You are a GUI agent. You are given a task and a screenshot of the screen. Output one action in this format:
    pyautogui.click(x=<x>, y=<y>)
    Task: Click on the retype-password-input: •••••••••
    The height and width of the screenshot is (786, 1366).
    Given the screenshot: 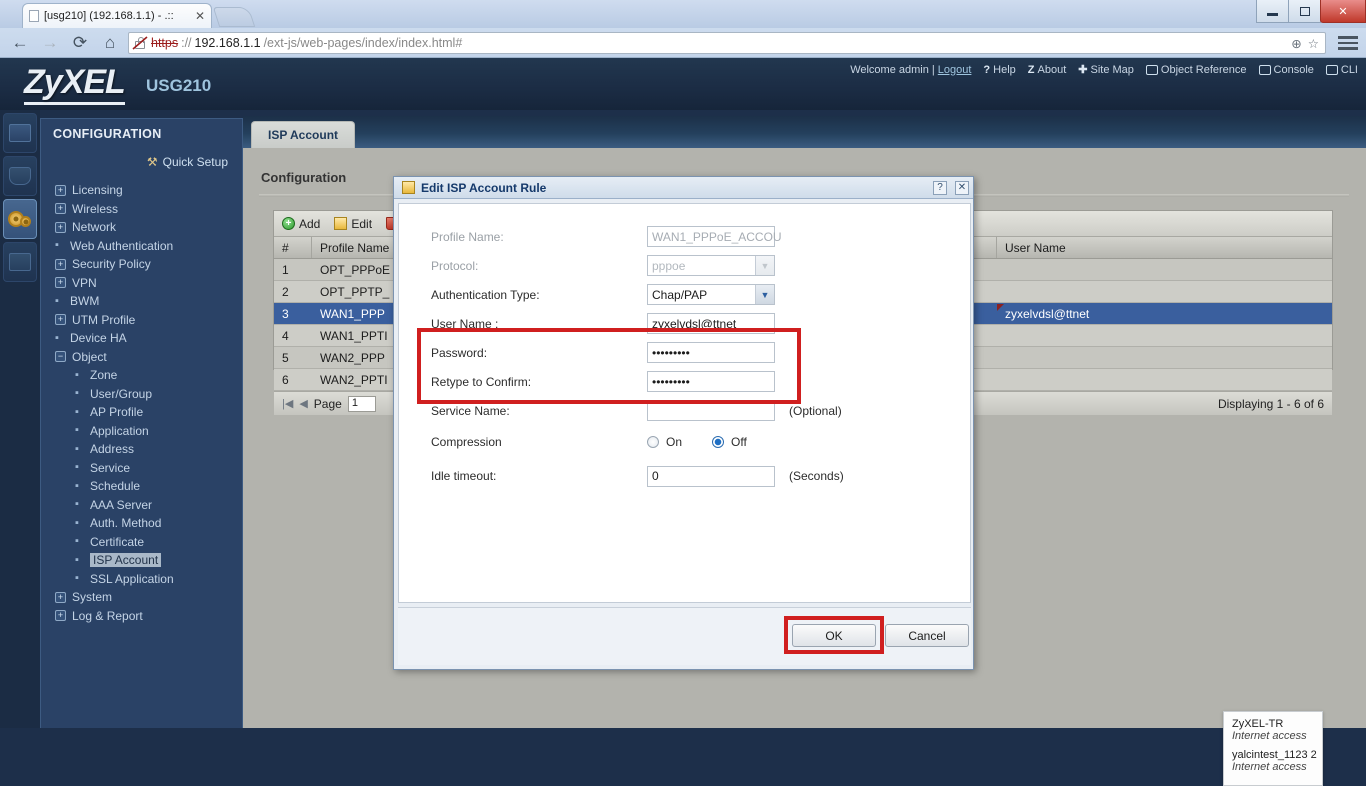 What is the action you would take?
    pyautogui.click(x=711, y=381)
    